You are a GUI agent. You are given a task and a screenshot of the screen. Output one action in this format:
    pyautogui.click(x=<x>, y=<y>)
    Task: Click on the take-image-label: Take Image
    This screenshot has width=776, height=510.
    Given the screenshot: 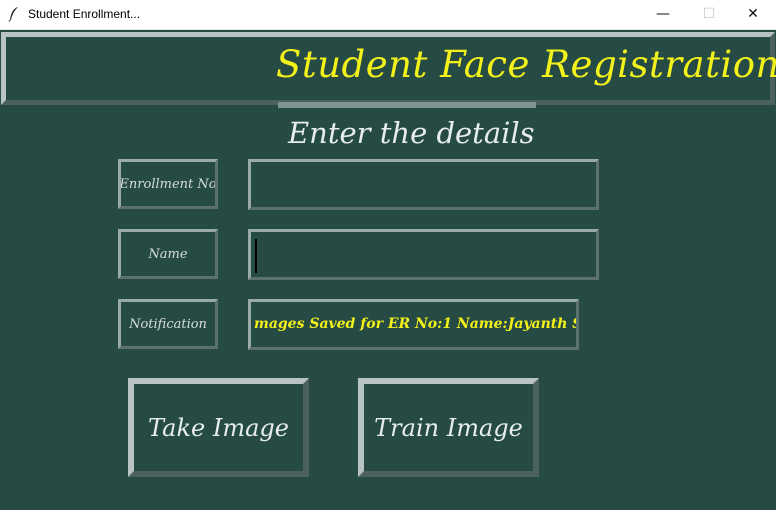 What is the action you would take?
    pyautogui.click(x=218, y=427)
    